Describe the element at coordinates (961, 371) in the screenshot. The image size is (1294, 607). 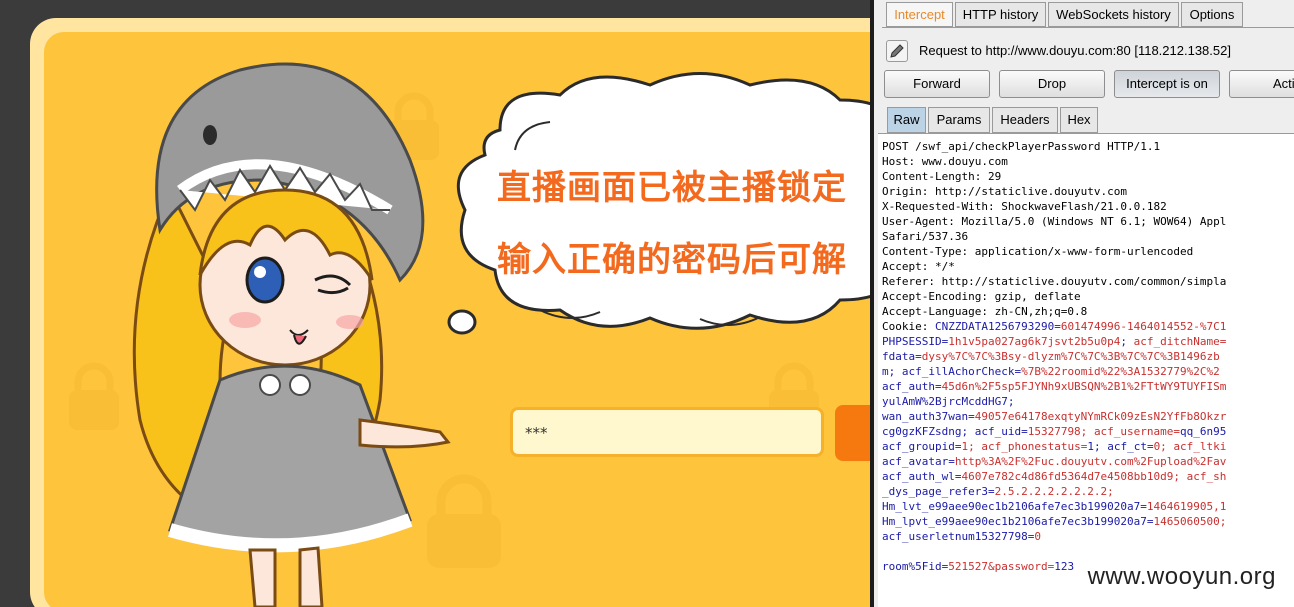
I see `param-name: acf_illAchorCheck=` at that location.